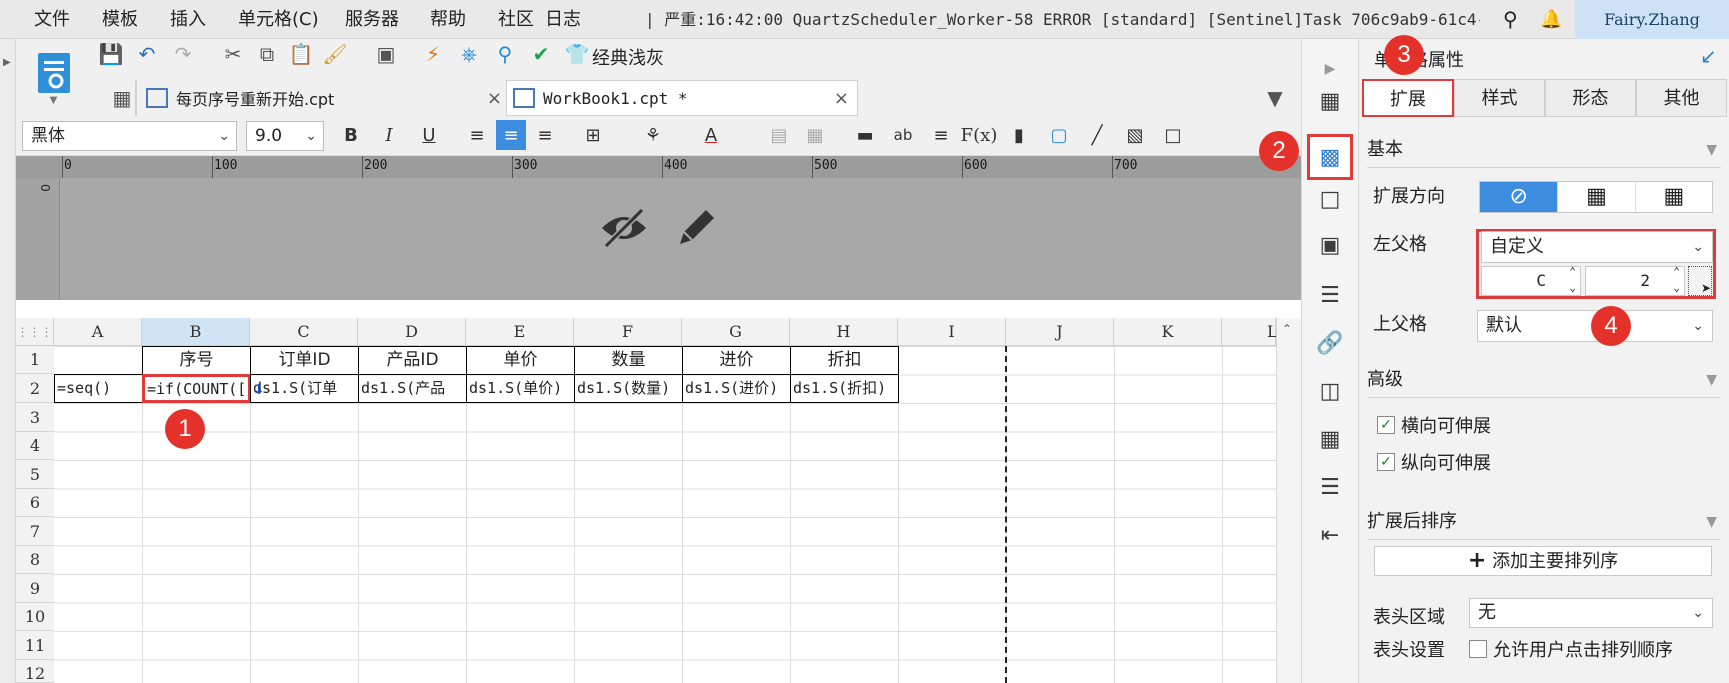 The width and height of the screenshot is (1729, 683). I want to click on font-color-icon: A, so click(711, 135).